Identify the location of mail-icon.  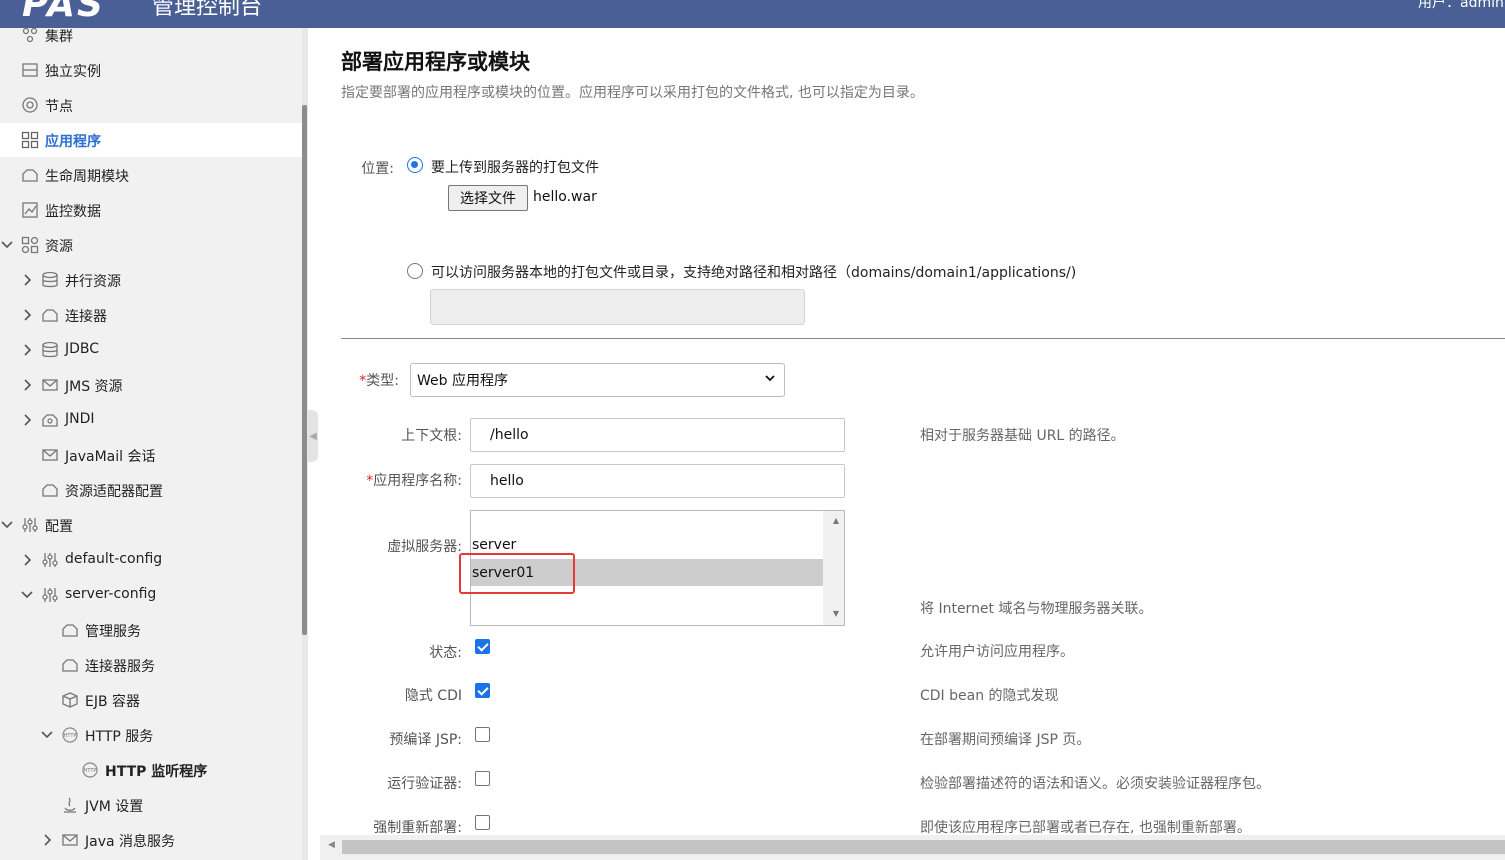
(50, 455).